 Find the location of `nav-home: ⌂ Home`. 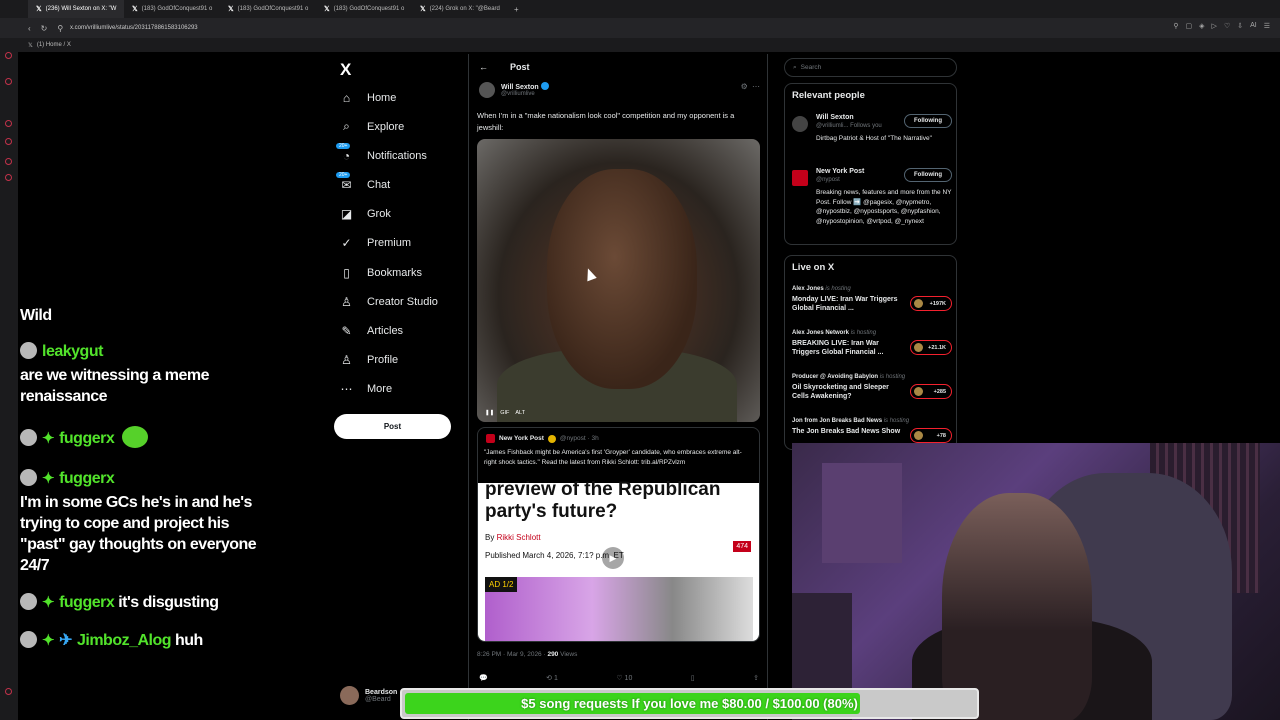

nav-home: ⌂ Home is located at coordinates (400, 97).